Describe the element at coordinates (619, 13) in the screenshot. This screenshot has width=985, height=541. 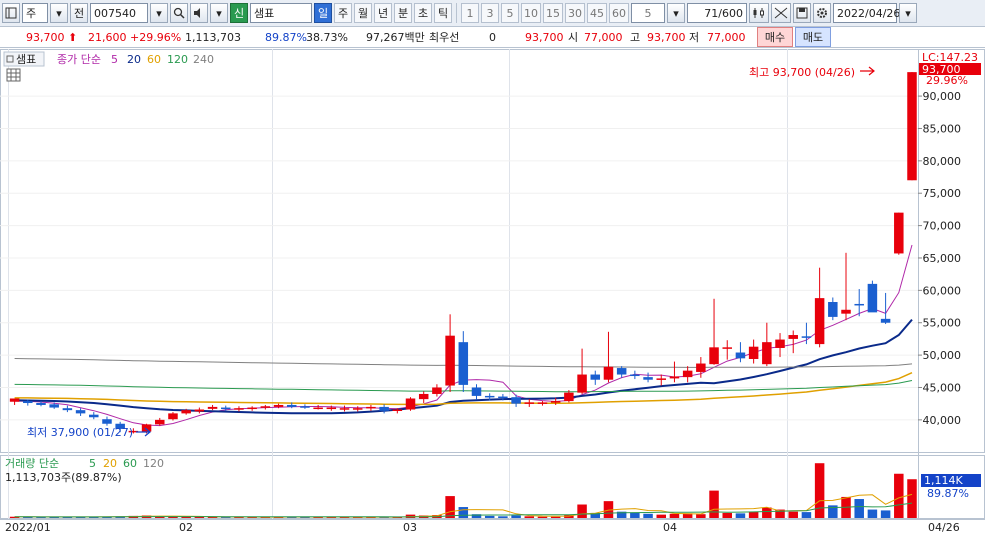
I see `minute-option-60: 60` at that location.